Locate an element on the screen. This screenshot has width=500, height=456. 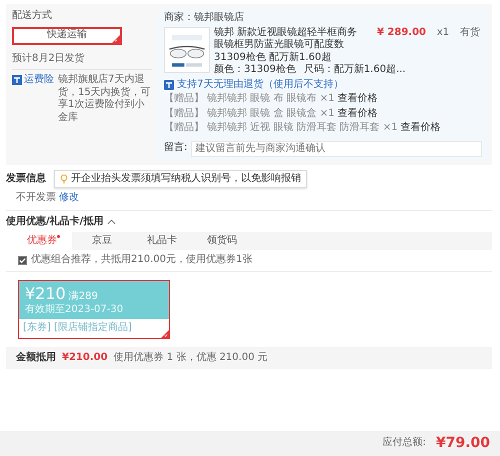
coupon-condition: 满289 is located at coordinates (83, 296).